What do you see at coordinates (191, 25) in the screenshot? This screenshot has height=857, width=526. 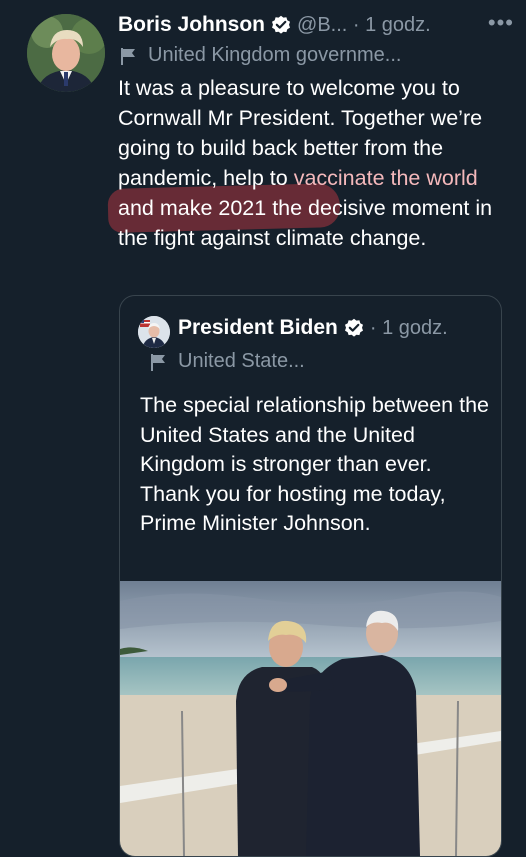 I see `author-name: Boris Johnson` at bounding box center [191, 25].